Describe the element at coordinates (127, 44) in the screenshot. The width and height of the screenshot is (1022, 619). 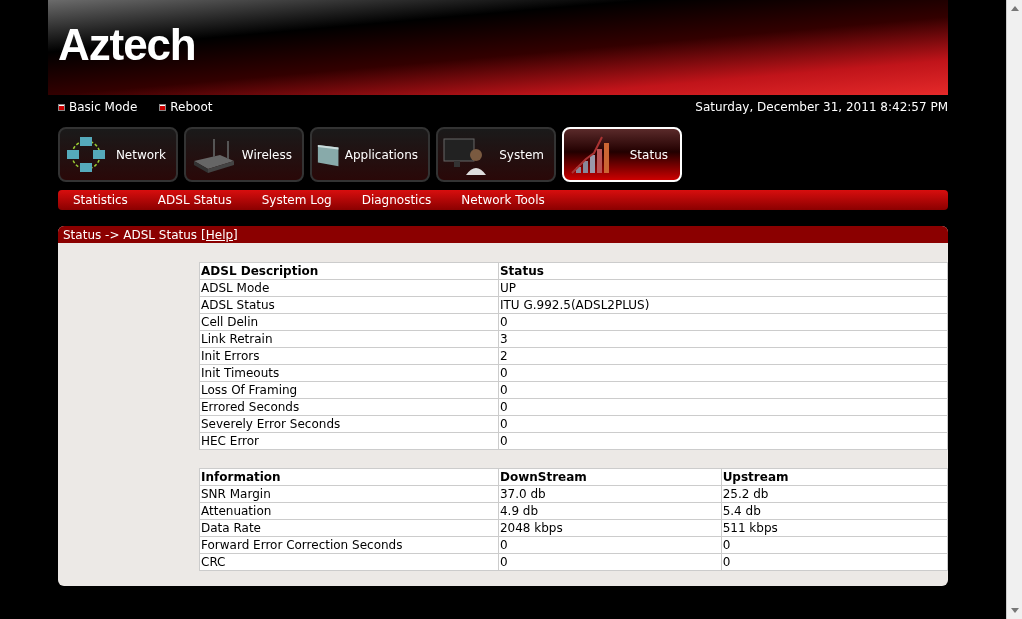
I see `brand-logo: Aztech` at that location.